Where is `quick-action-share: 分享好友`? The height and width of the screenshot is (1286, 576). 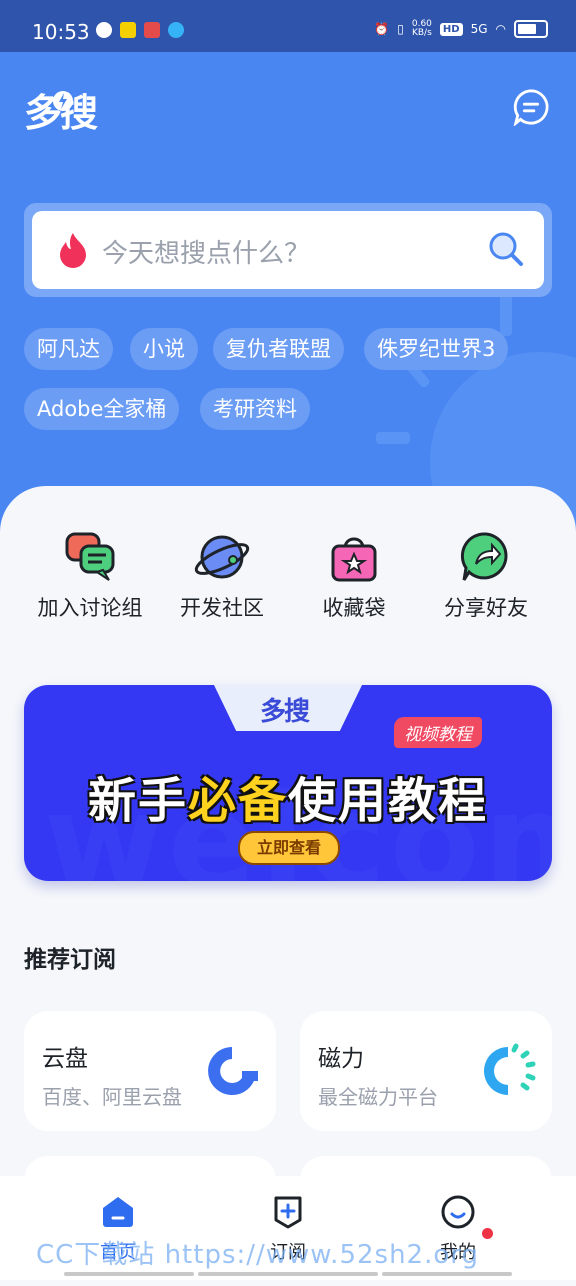 quick-action-share: 分享好友 is located at coordinates (486, 576).